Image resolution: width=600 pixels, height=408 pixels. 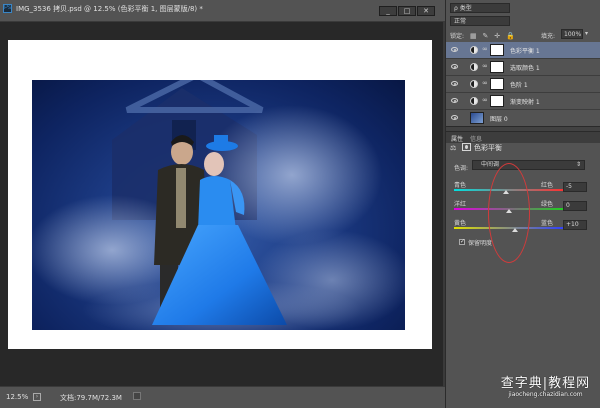 What do you see at coordinates (222, 397) in the screenshot?
I see `status-bar: 12.5% › 文档:79.7M/72.3M` at bounding box center [222, 397].